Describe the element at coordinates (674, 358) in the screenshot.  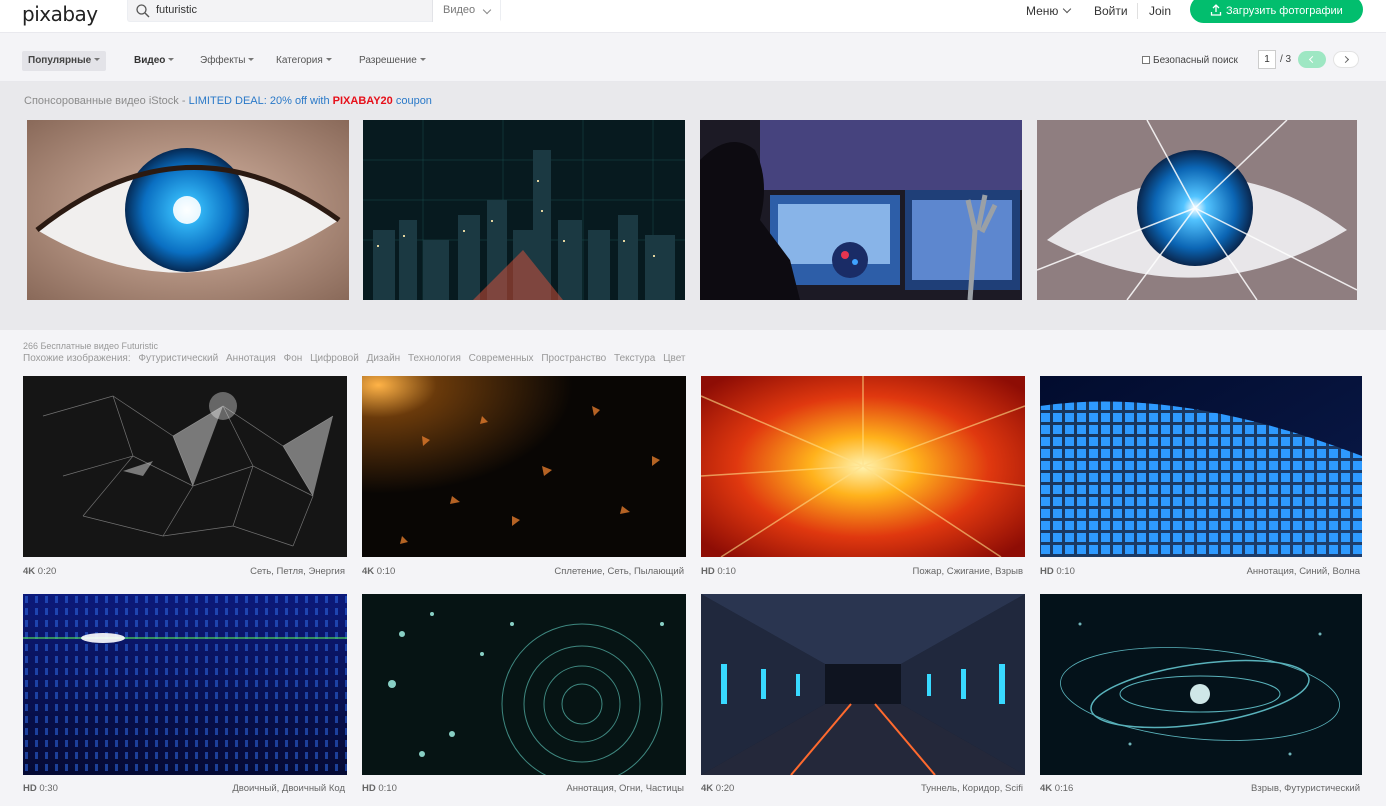
I see `related-tag: Цвет` at that location.